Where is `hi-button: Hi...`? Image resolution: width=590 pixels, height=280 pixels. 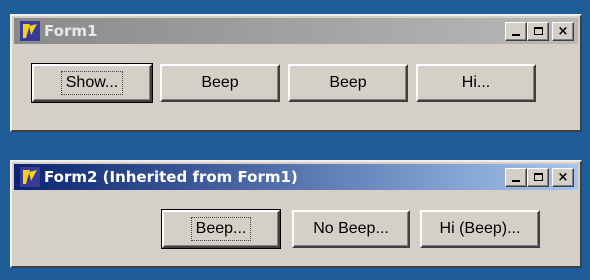
hi-button: Hi... is located at coordinates (476, 83).